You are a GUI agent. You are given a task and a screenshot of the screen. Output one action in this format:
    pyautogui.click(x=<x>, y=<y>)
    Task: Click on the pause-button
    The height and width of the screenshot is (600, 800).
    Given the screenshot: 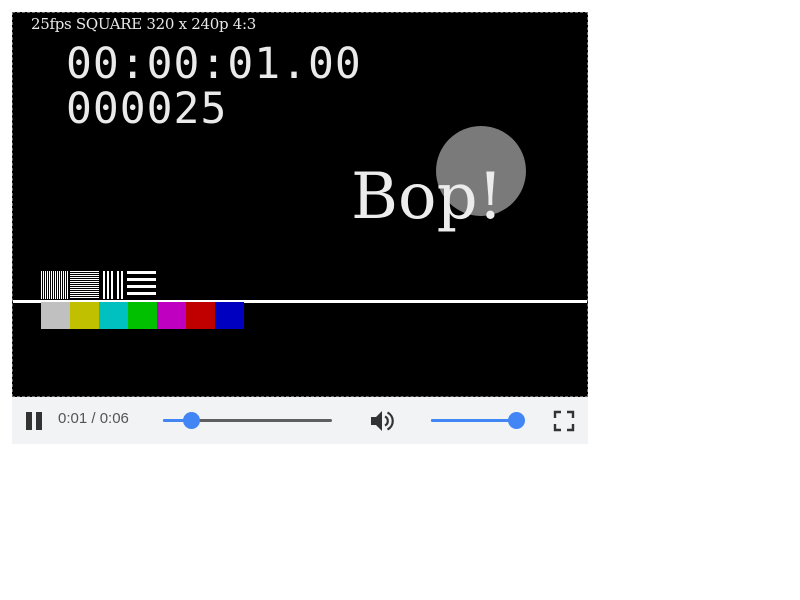 What is the action you would take?
    pyautogui.click(x=34, y=421)
    